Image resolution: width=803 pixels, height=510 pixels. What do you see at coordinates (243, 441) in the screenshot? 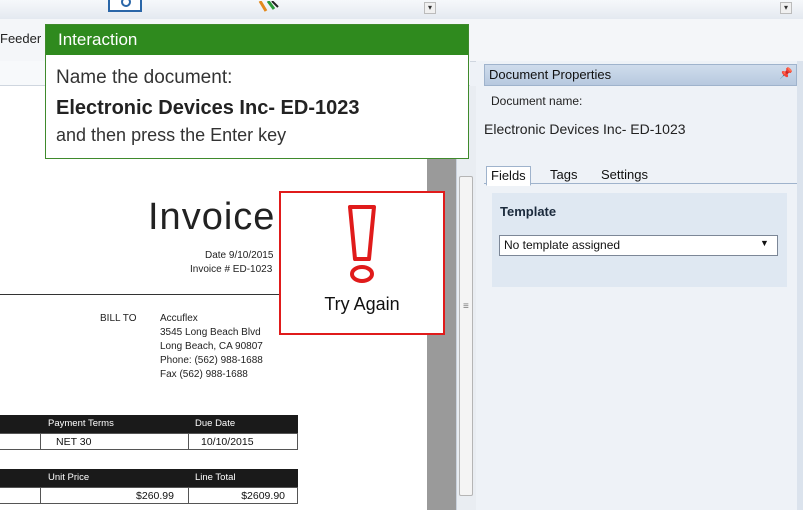
I see `due-value: 10/10/2015` at bounding box center [243, 441].